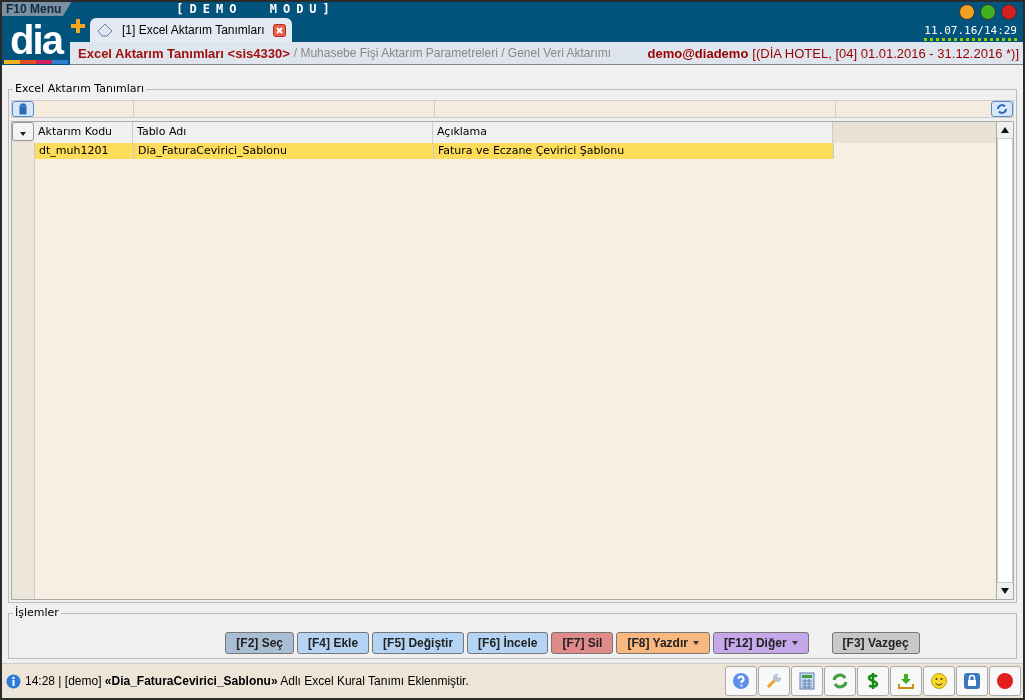  I want to click on action-button: [F12] Diğer, so click(760, 643).